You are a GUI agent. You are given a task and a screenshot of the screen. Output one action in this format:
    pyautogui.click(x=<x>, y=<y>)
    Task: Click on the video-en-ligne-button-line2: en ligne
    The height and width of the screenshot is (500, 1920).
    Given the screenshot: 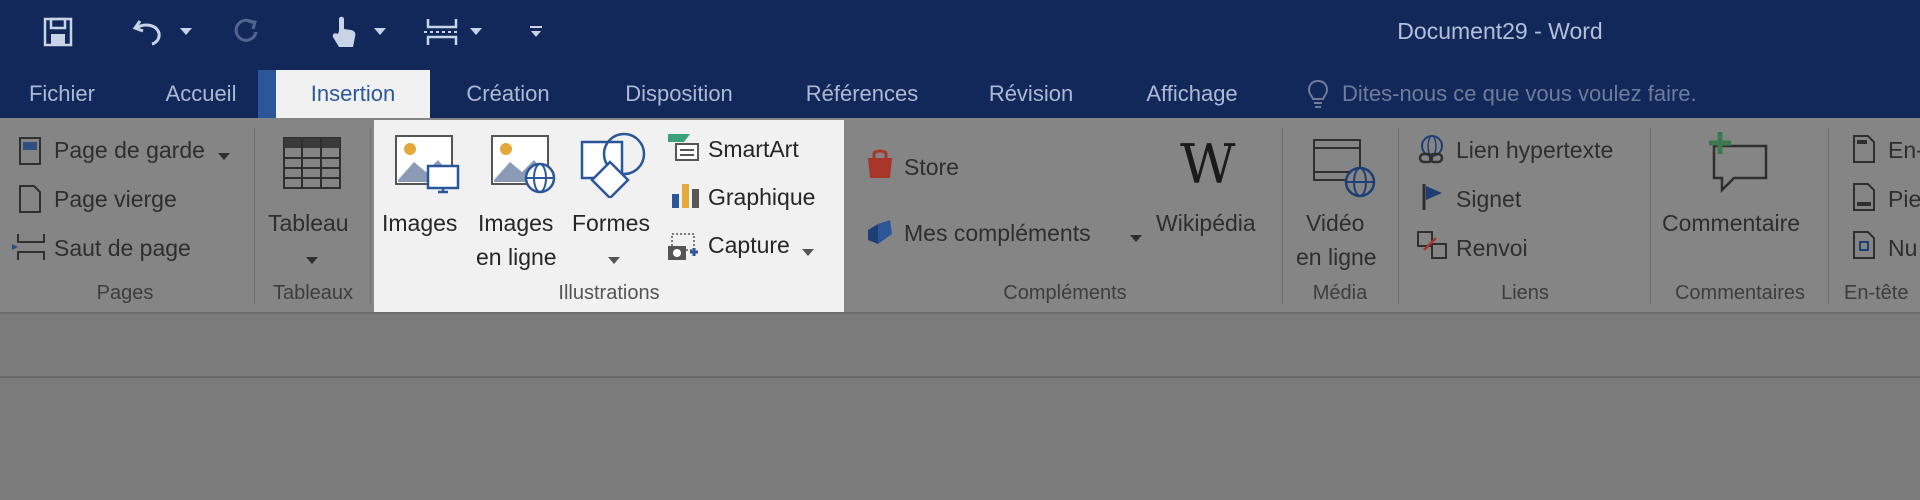 What is the action you would take?
    pyautogui.click(x=1336, y=257)
    